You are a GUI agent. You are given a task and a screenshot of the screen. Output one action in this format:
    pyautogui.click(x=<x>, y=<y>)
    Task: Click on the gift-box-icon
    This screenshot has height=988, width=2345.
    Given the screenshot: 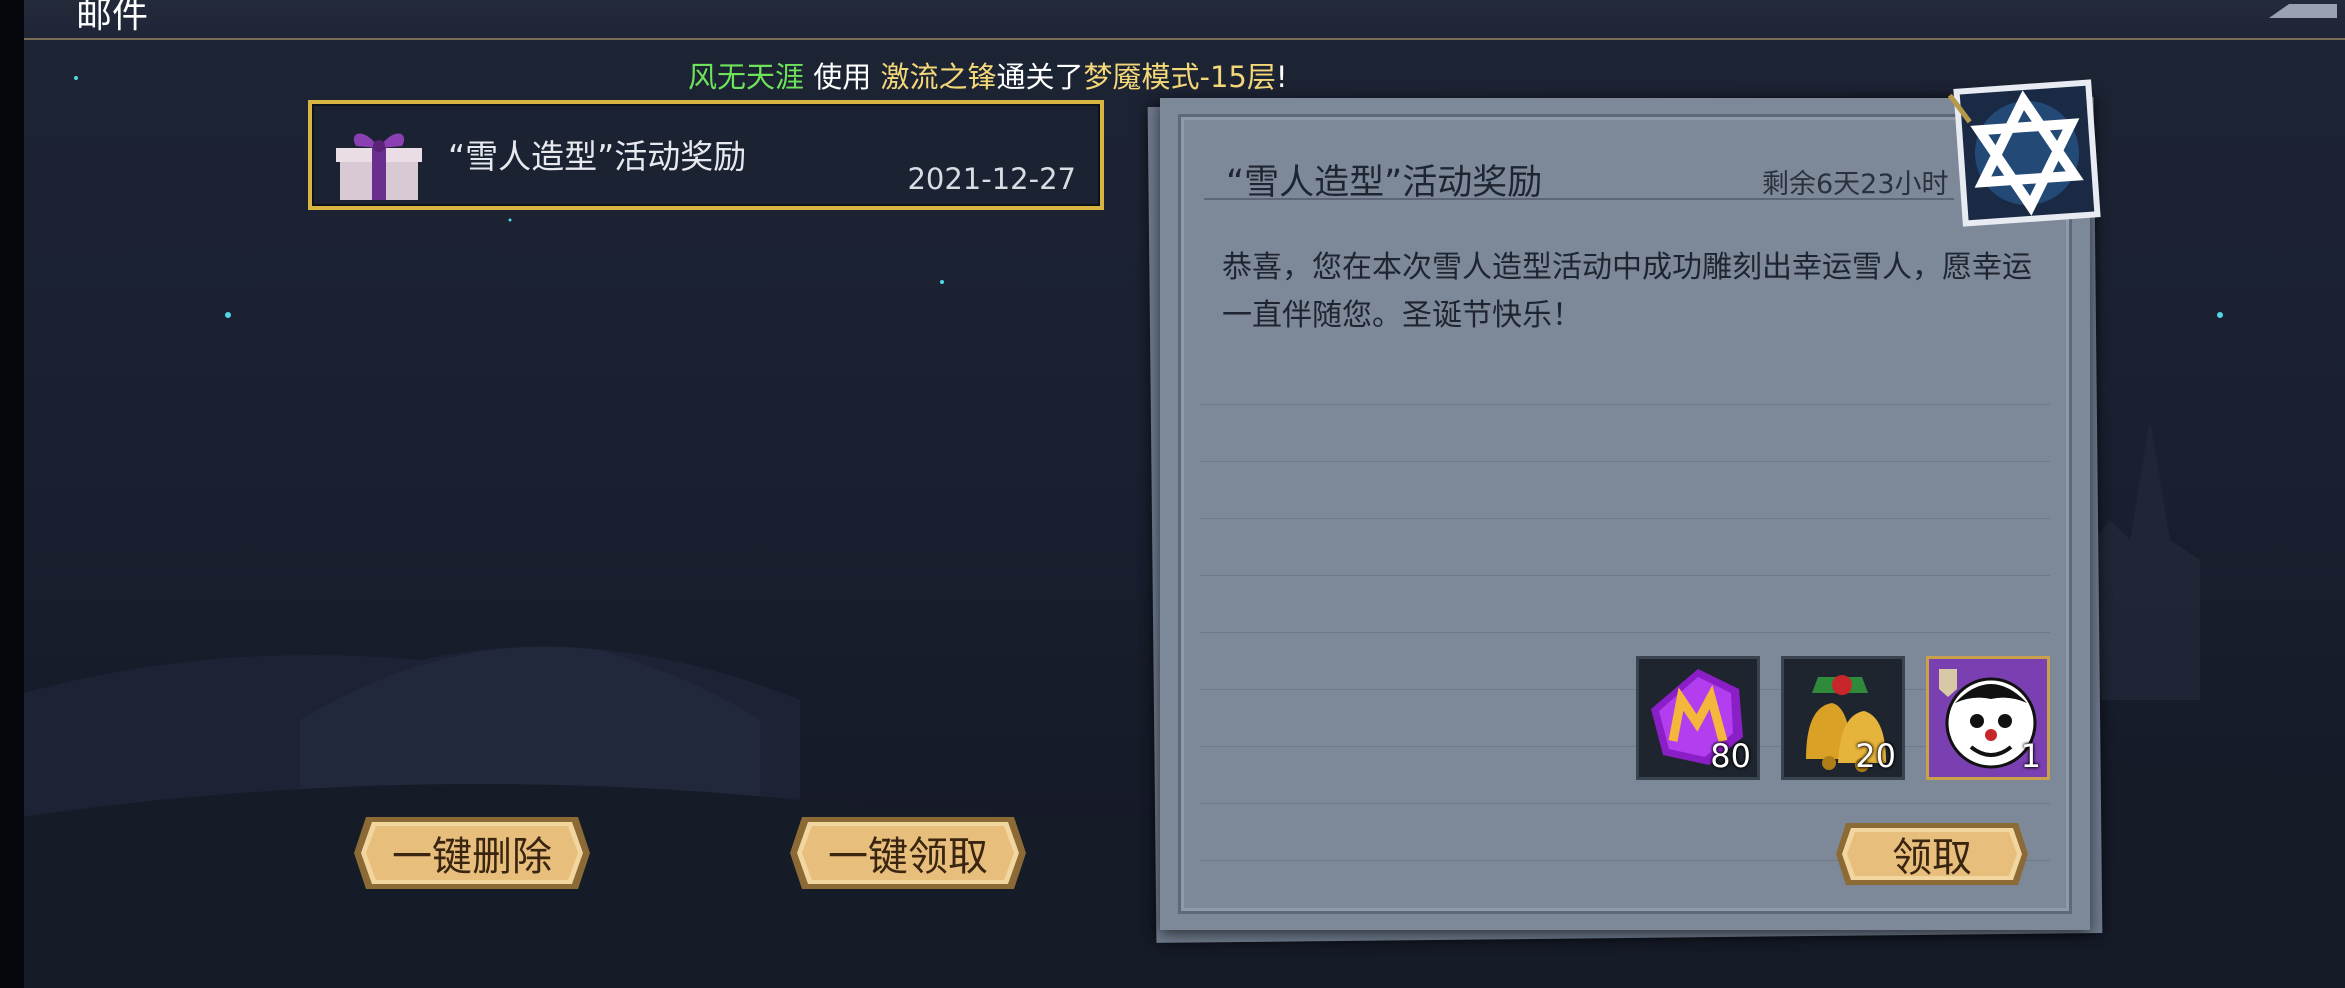 What is the action you would take?
    pyautogui.click(x=379, y=166)
    